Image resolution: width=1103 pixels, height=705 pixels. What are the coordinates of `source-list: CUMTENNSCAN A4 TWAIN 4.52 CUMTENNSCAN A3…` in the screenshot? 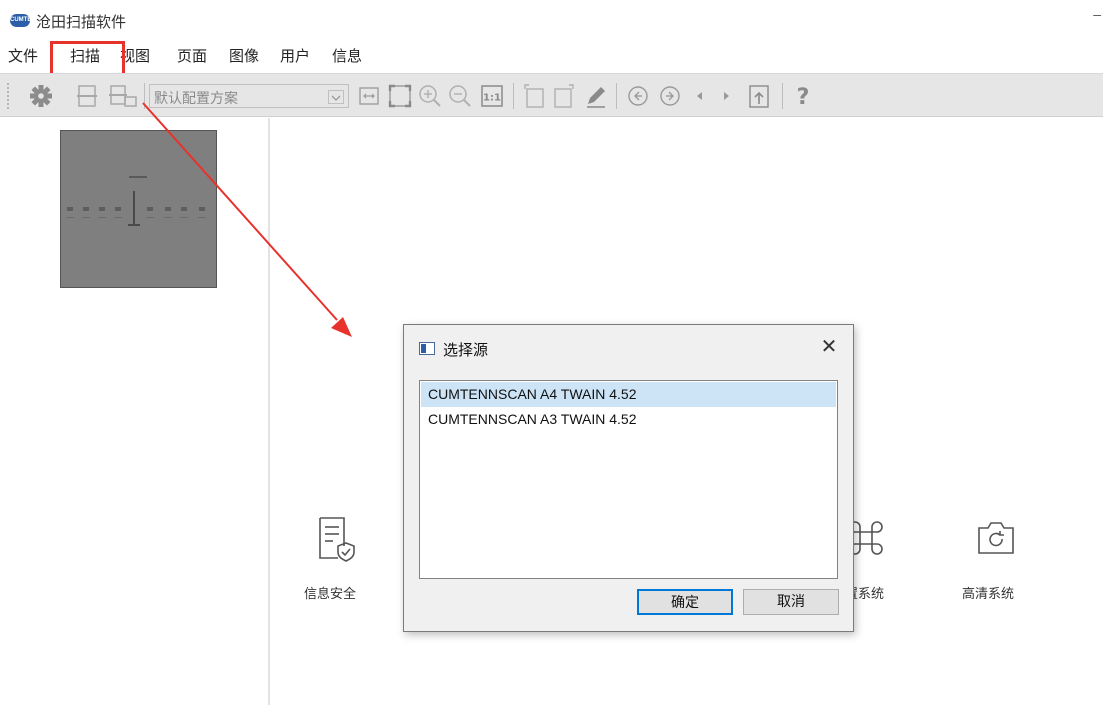 It's located at (628, 479).